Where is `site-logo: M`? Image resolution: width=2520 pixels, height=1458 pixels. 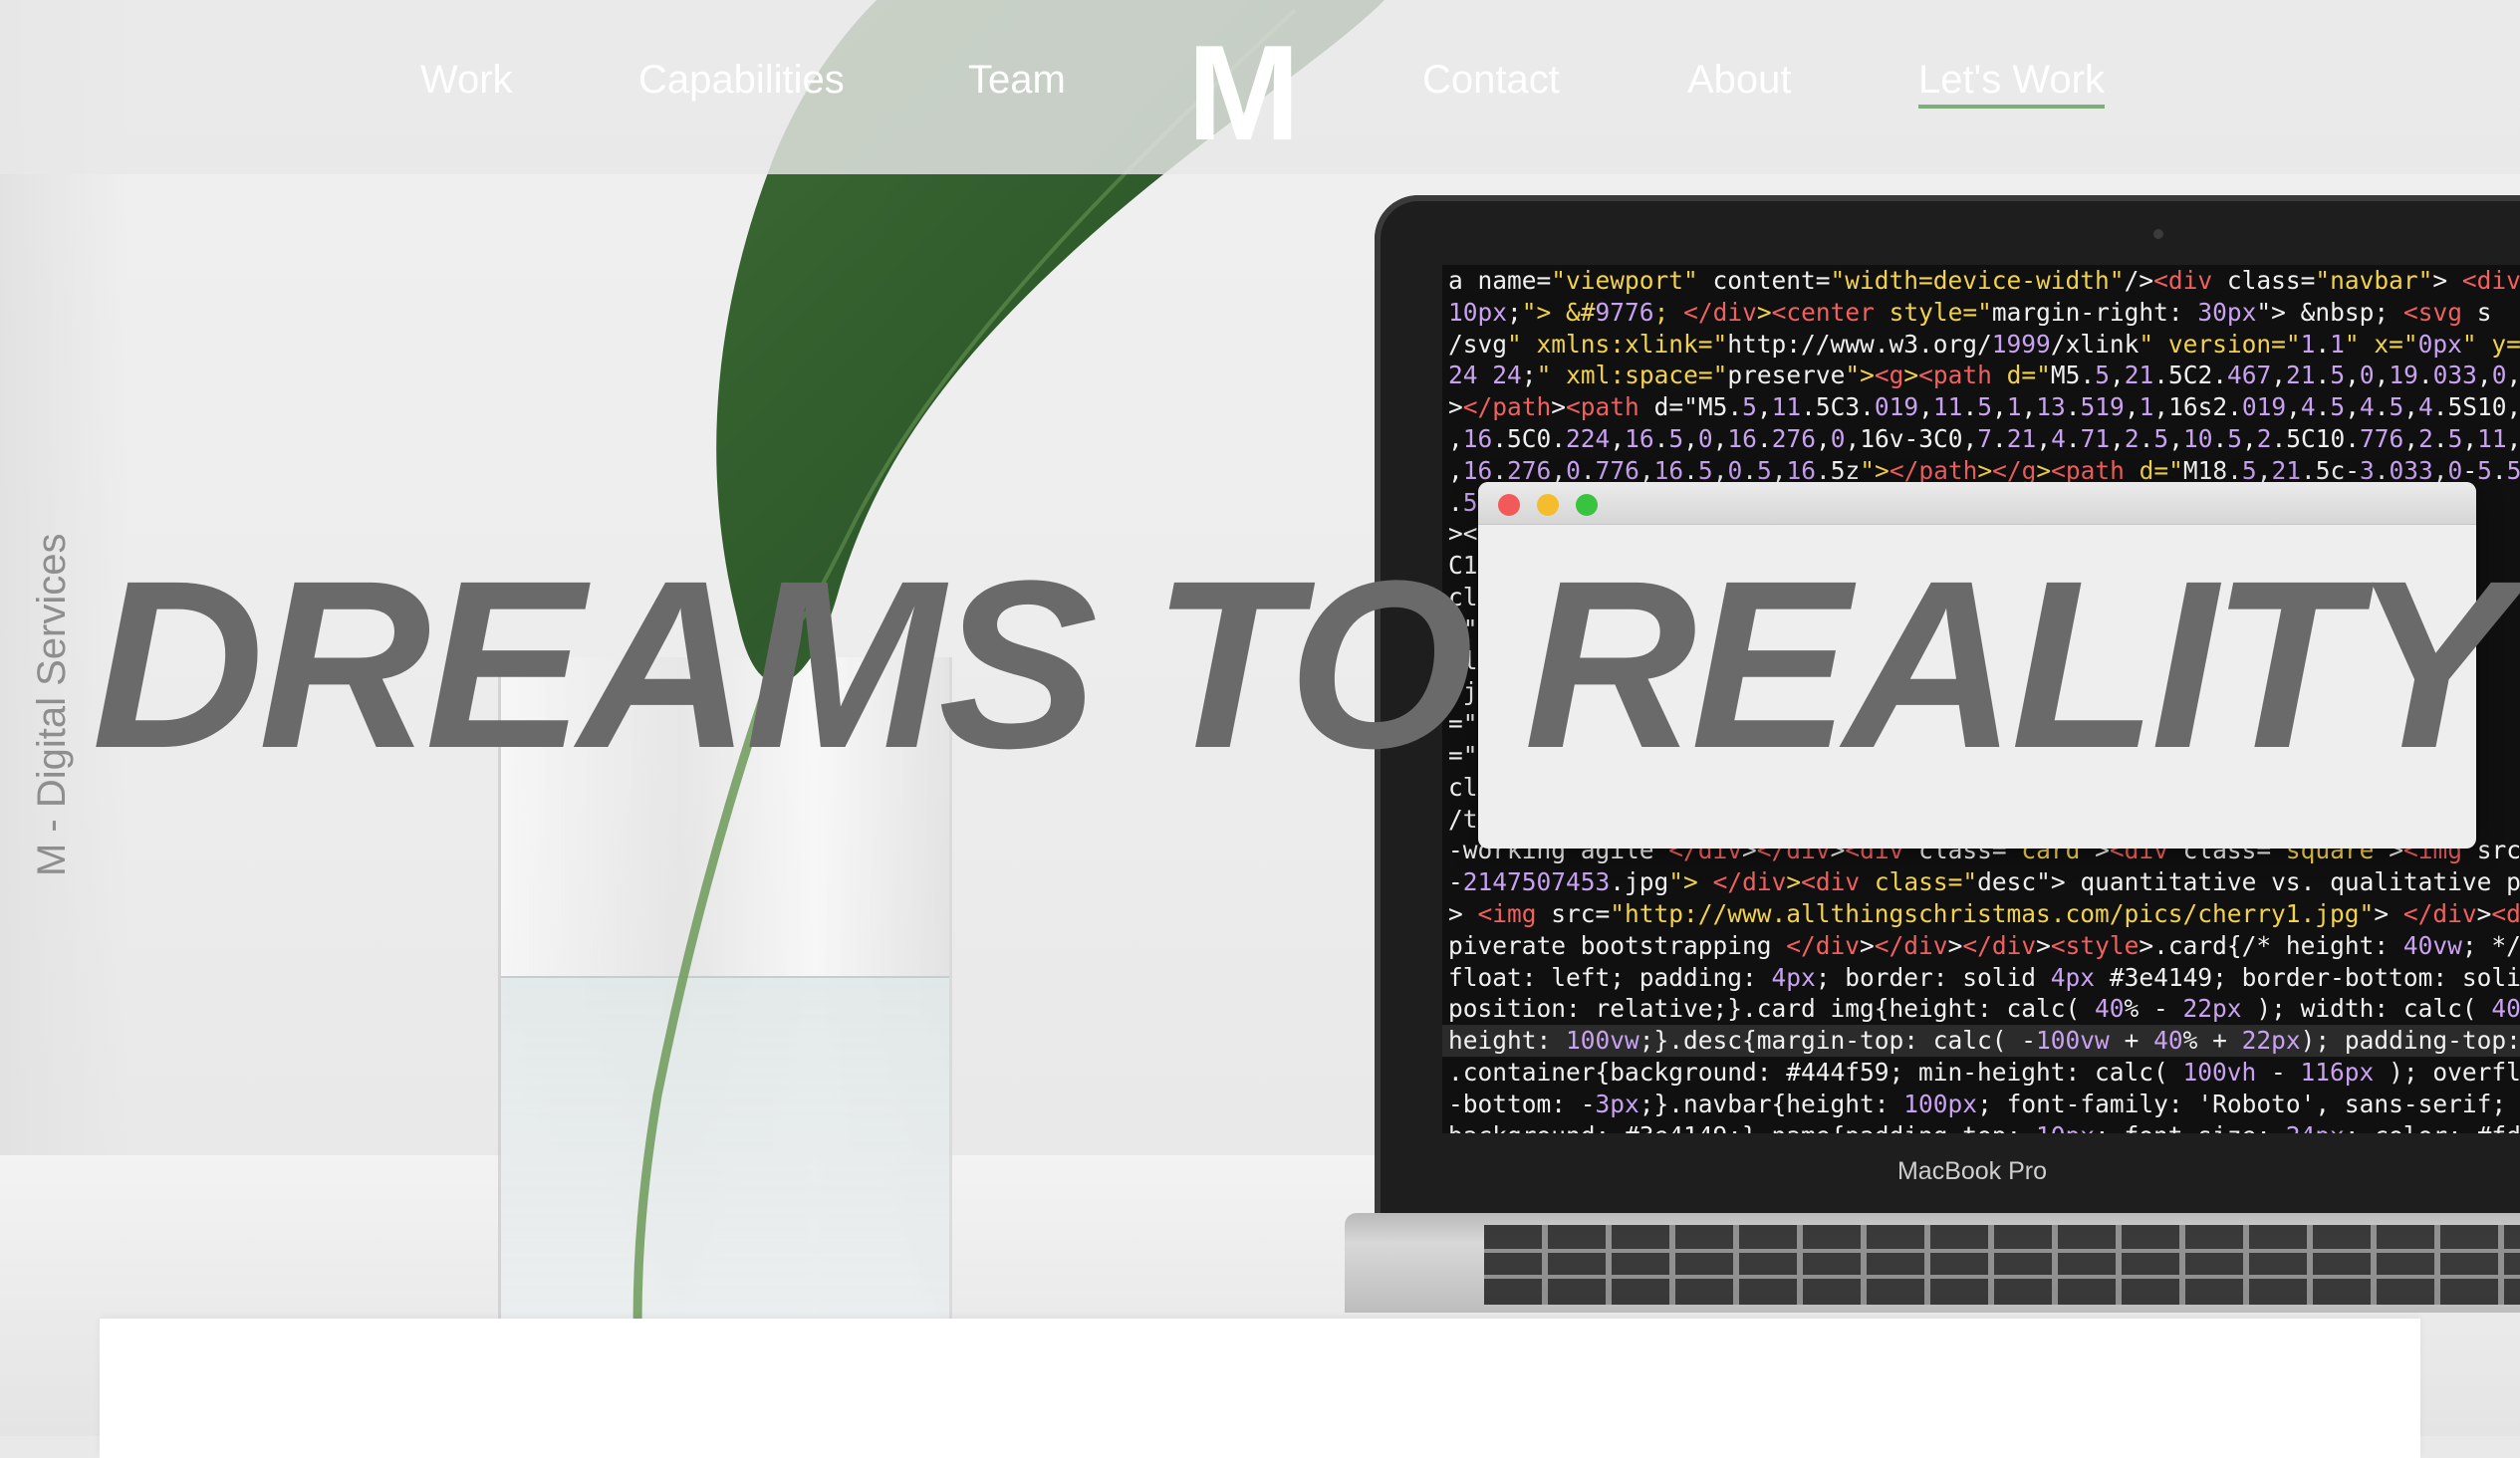
site-logo: M is located at coordinates (1243, 93).